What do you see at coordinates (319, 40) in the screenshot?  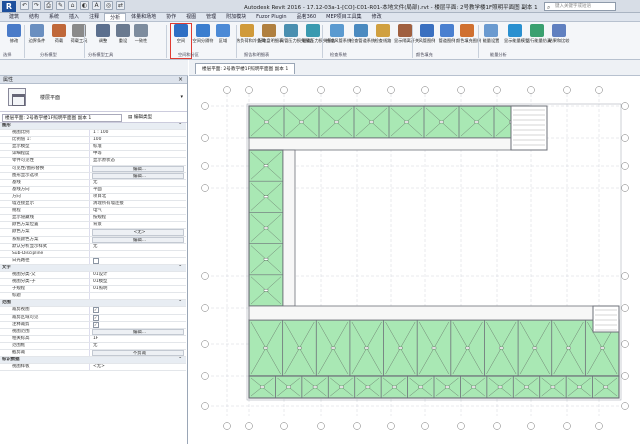 I see `ribbon-button-label: 管道压力损失报告` at bounding box center [319, 40].